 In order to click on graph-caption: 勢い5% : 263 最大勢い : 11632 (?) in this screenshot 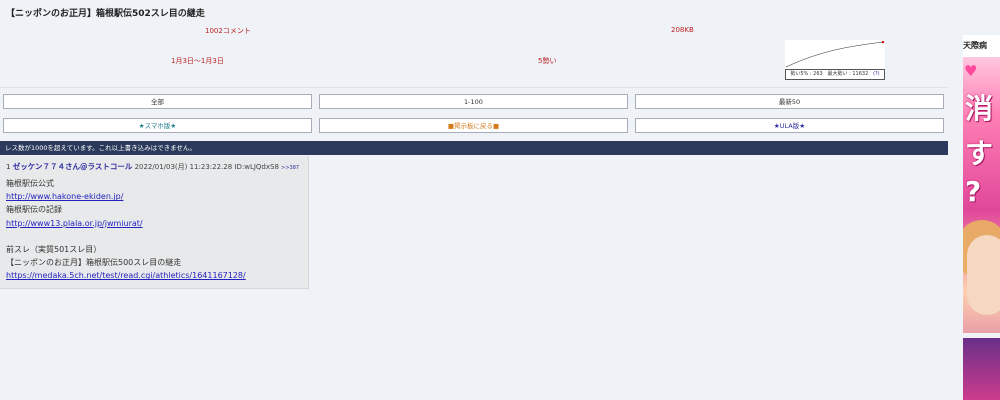, I will do `click(835, 74)`.